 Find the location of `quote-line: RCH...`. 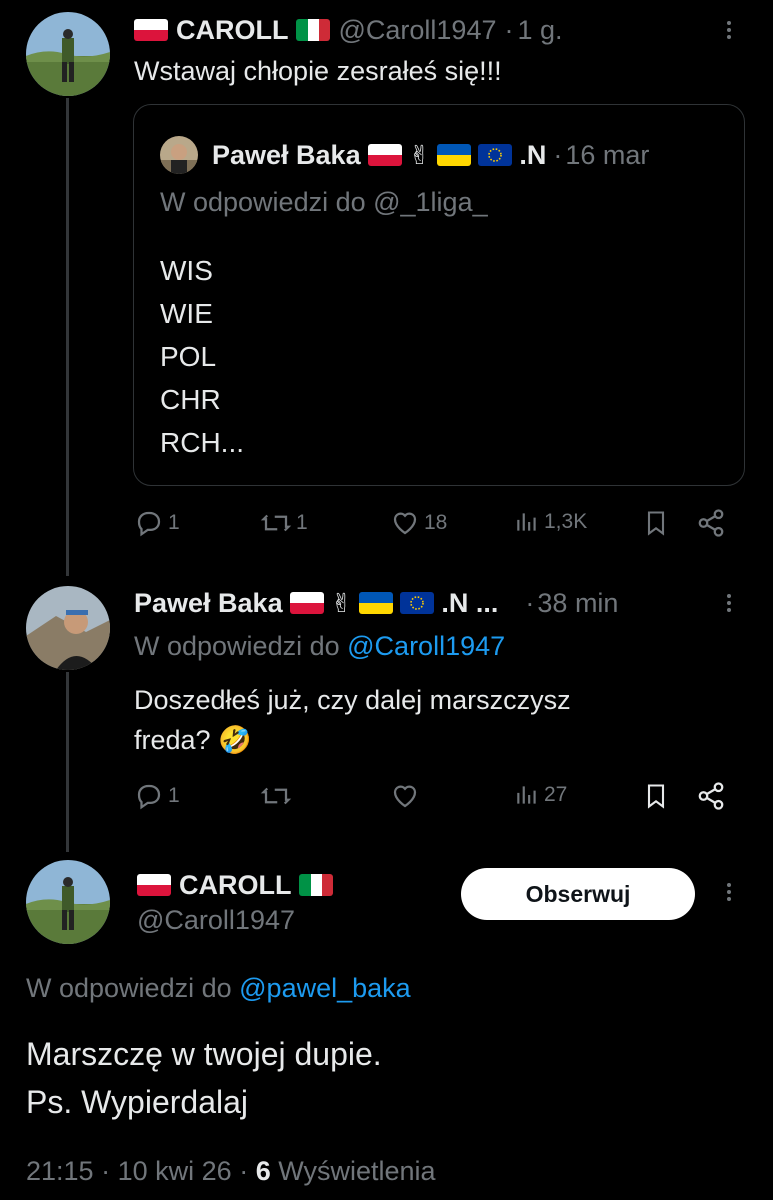

quote-line: RCH... is located at coordinates (202, 442).